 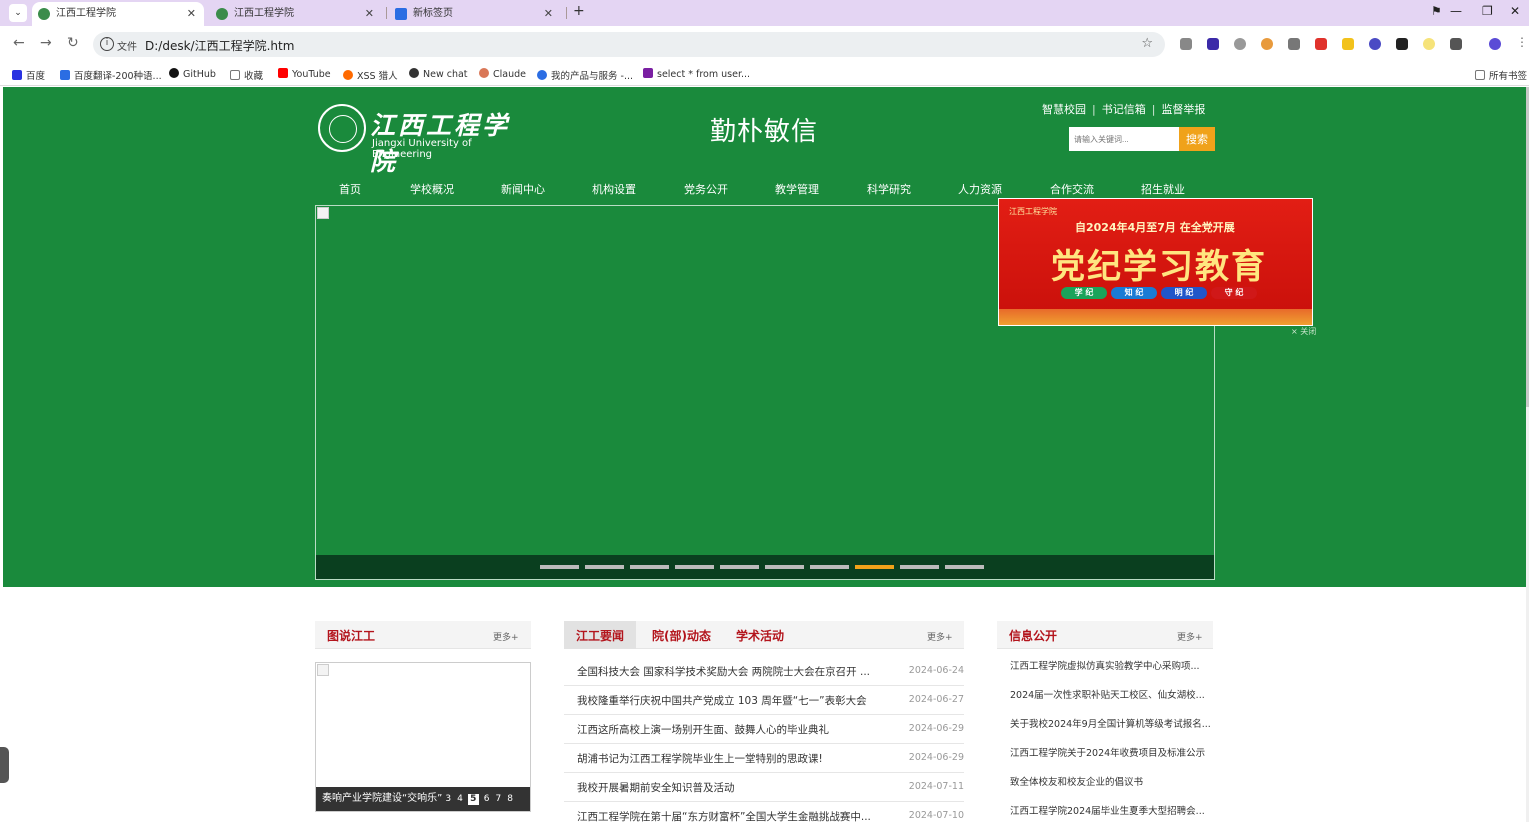 I want to click on news-title: 胡浦书记为江西工程学院毕业生上一堂特别的思政课!, so click(x=727, y=758).